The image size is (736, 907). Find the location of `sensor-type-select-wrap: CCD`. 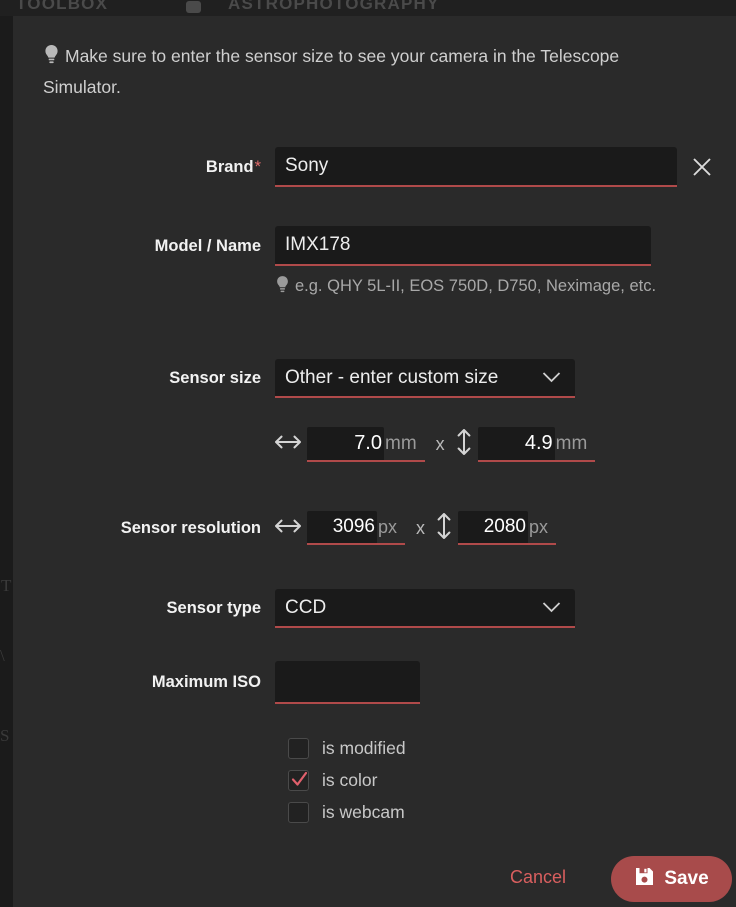

sensor-type-select-wrap: CCD is located at coordinates (425, 608).